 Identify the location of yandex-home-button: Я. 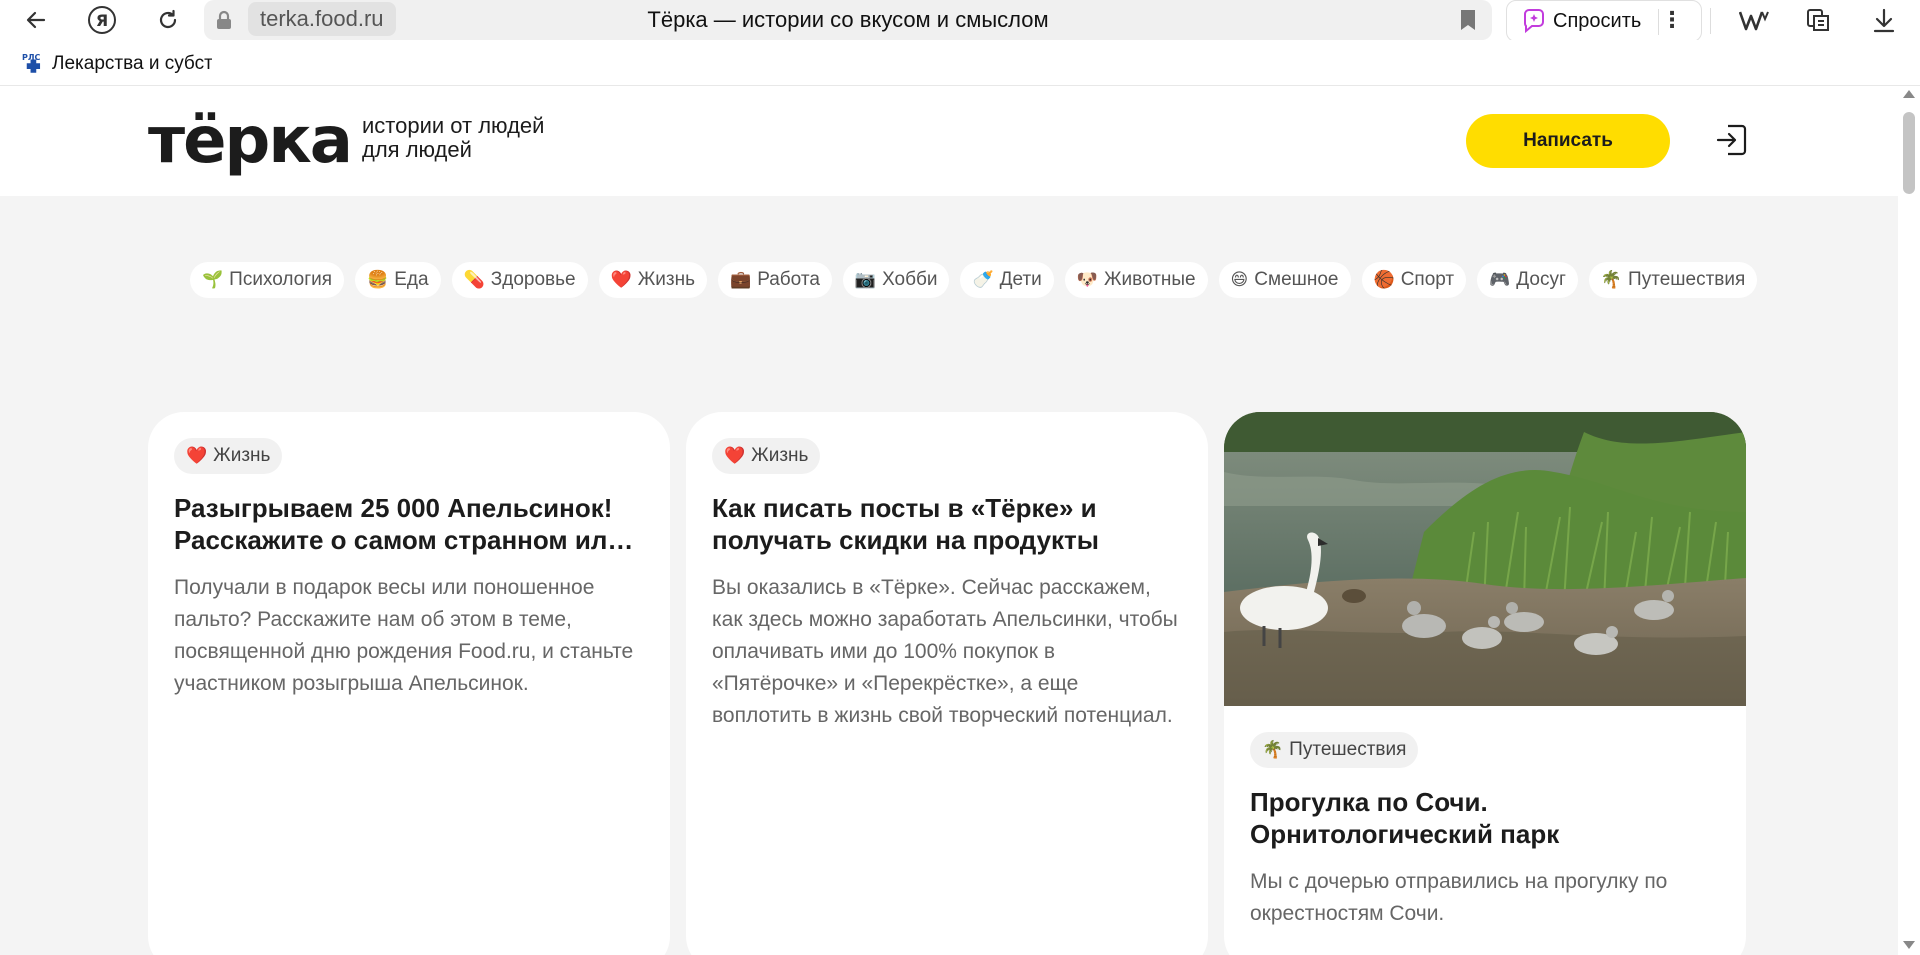
(102, 20).